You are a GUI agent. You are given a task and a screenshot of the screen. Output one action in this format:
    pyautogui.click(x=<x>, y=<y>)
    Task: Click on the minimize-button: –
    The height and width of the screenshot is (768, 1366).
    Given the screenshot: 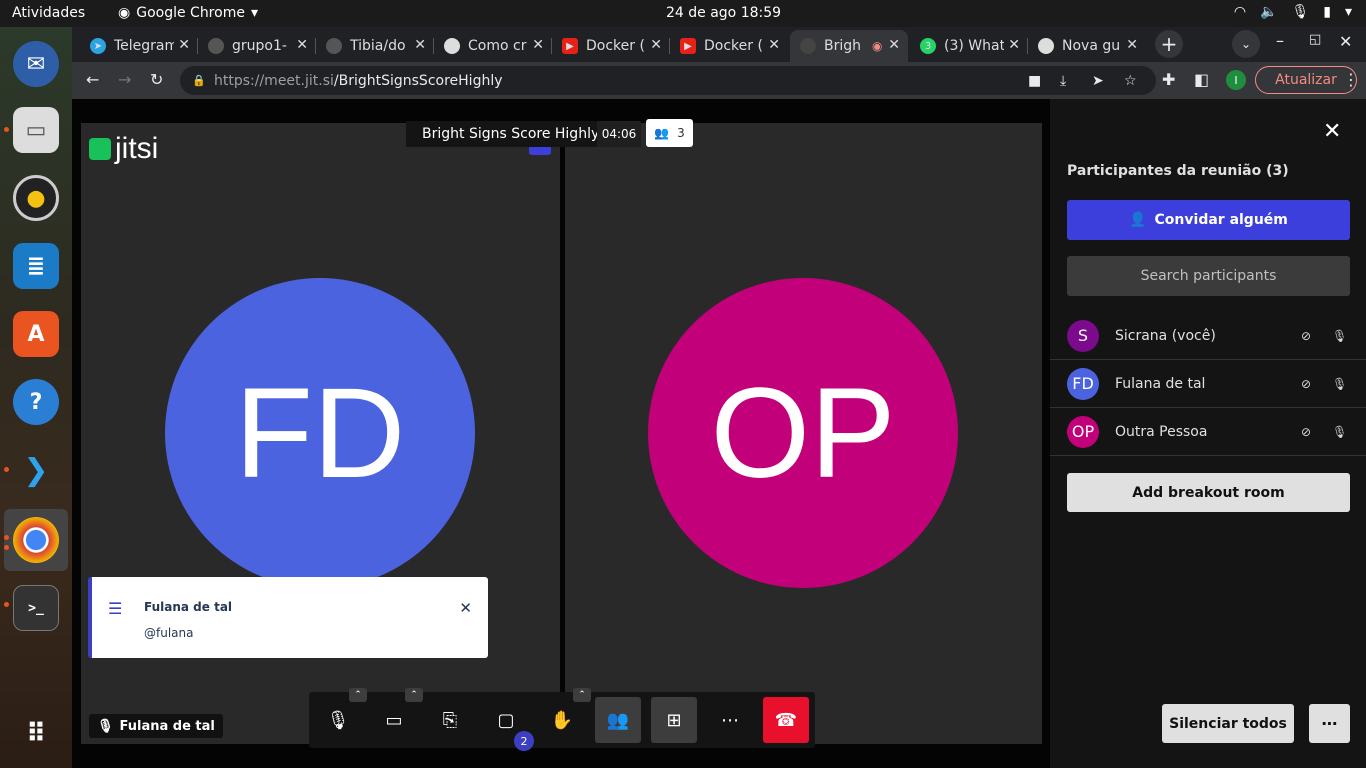 What is the action you would take?
    pyautogui.click(x=1280, y=40)
    